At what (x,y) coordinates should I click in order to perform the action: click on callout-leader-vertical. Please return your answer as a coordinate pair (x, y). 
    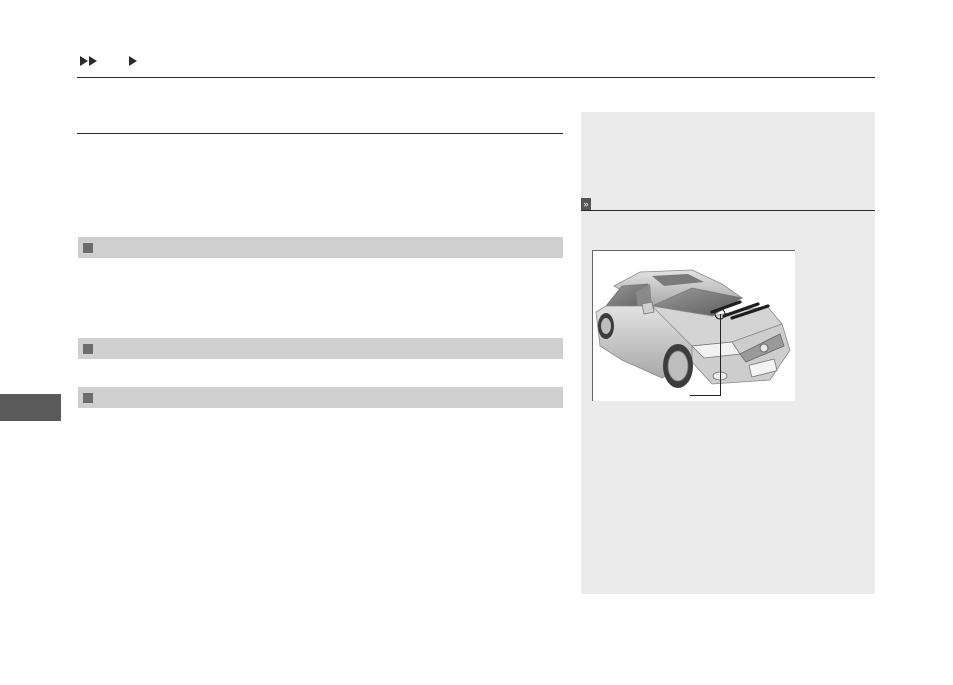
    Looking at the image, I should click on (720, 355).